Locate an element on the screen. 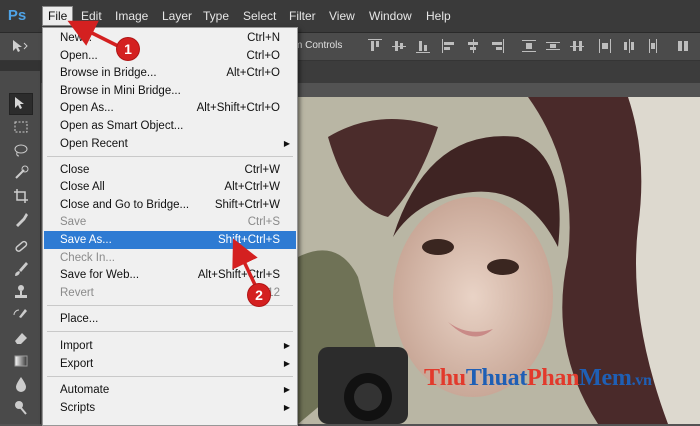  watermark: ThuThuatPhanMem.vn is located at coordinates (538, 378).